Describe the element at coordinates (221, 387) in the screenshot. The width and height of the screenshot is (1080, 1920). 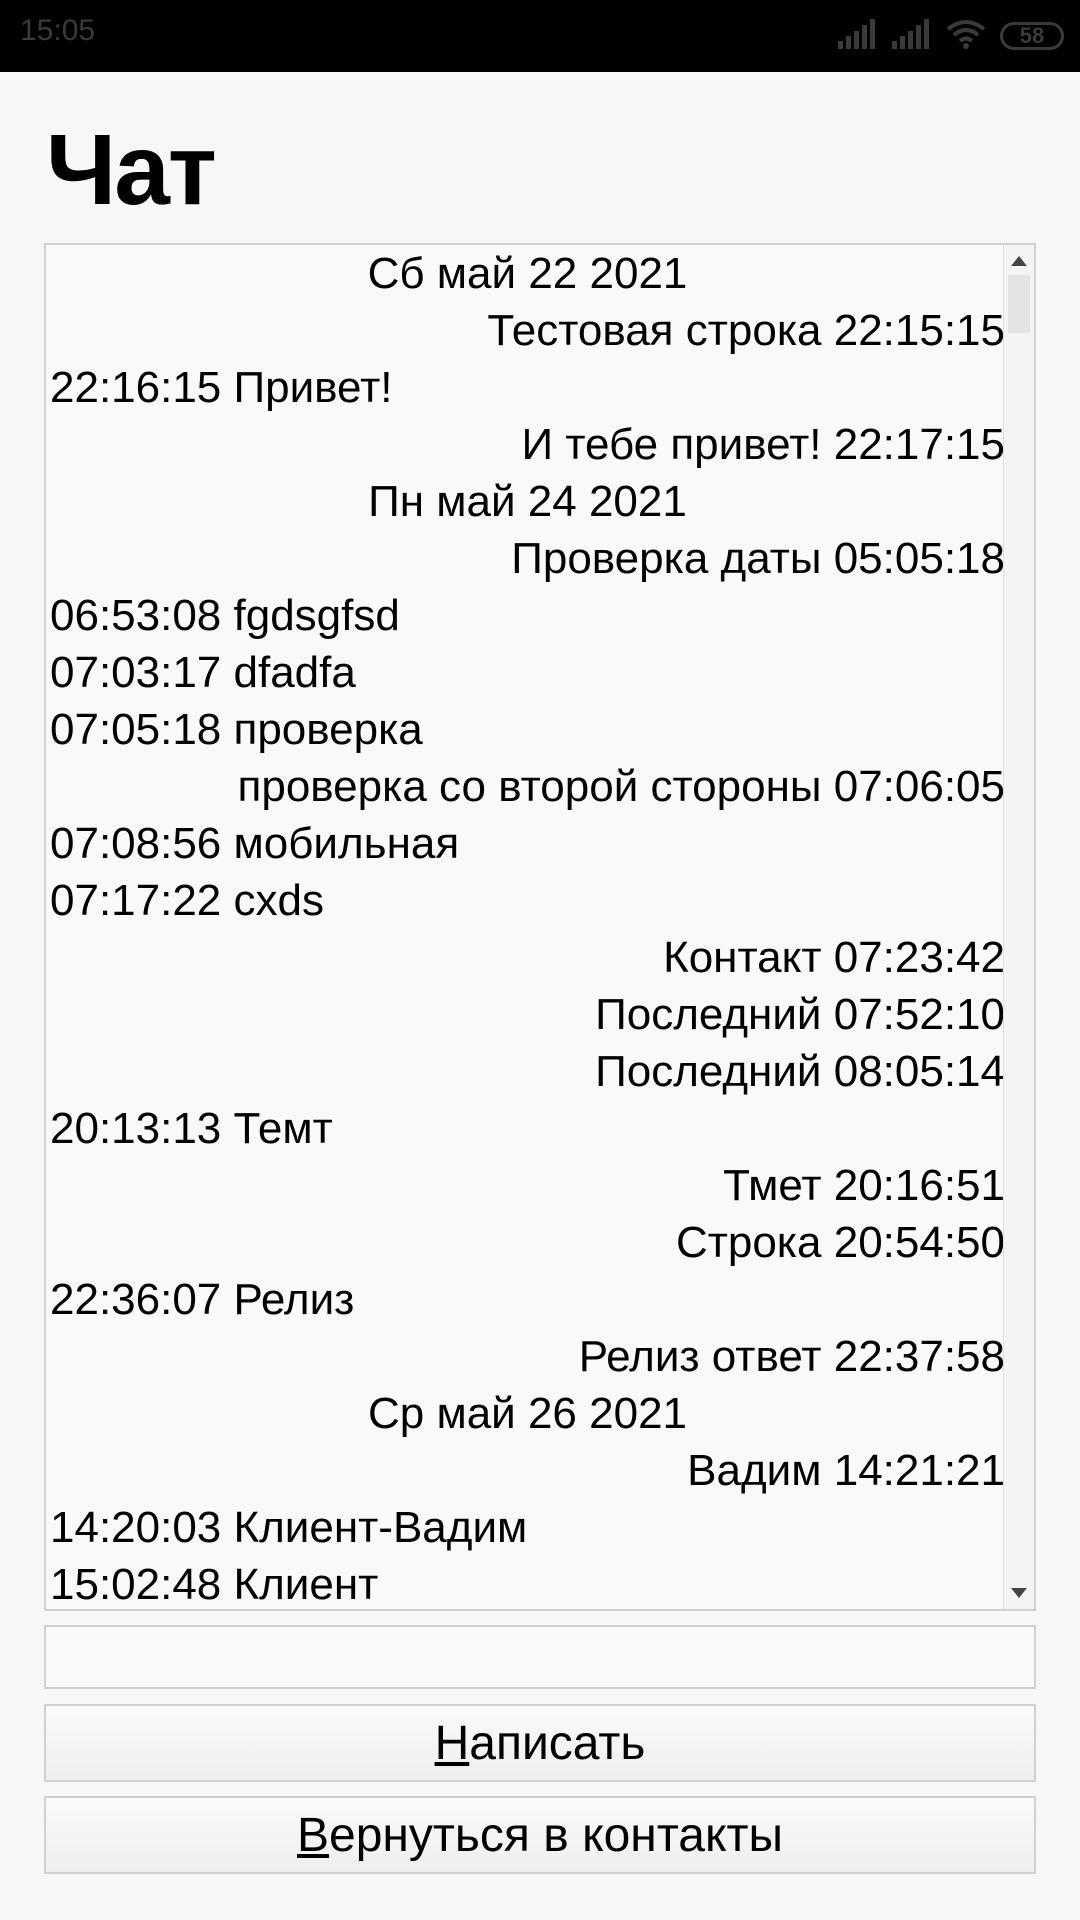
I see `incoming-message: 22:16:15 Привет!` at that location.